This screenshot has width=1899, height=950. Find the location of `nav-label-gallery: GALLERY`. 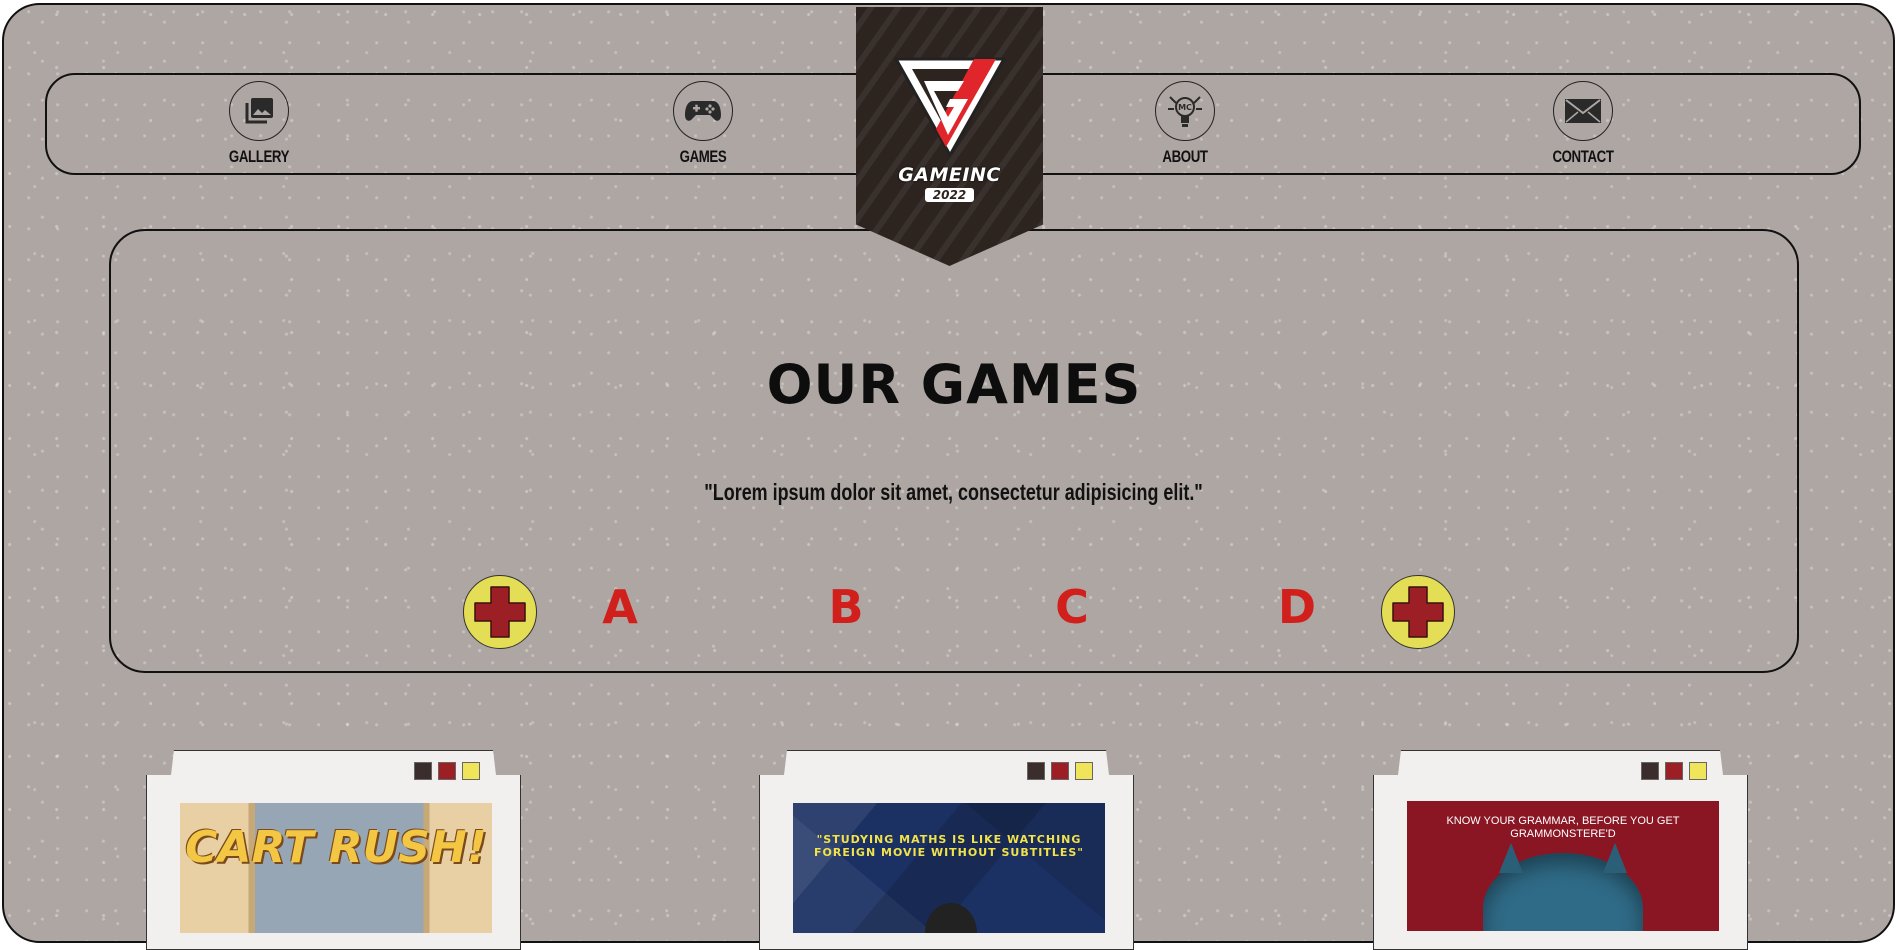

nav-label-gallery: GALLERY is located at coordinates (259, 156).